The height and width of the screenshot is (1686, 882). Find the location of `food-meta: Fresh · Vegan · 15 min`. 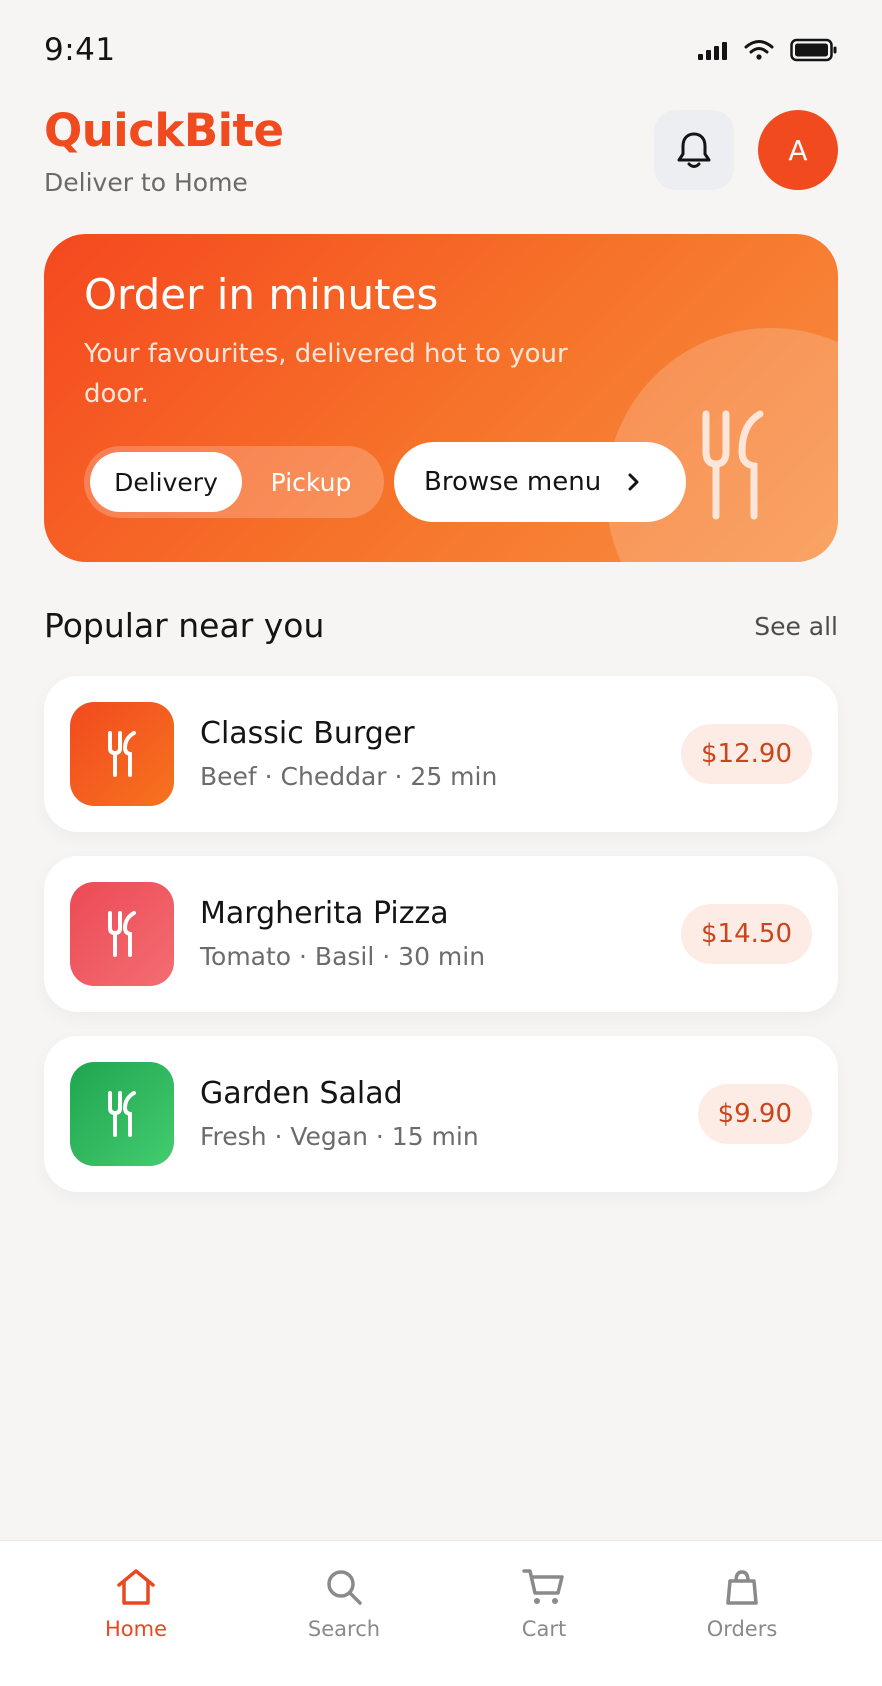

food-meta: Fresh · Vegan · 15 min is located at coordinates (339, 1136).